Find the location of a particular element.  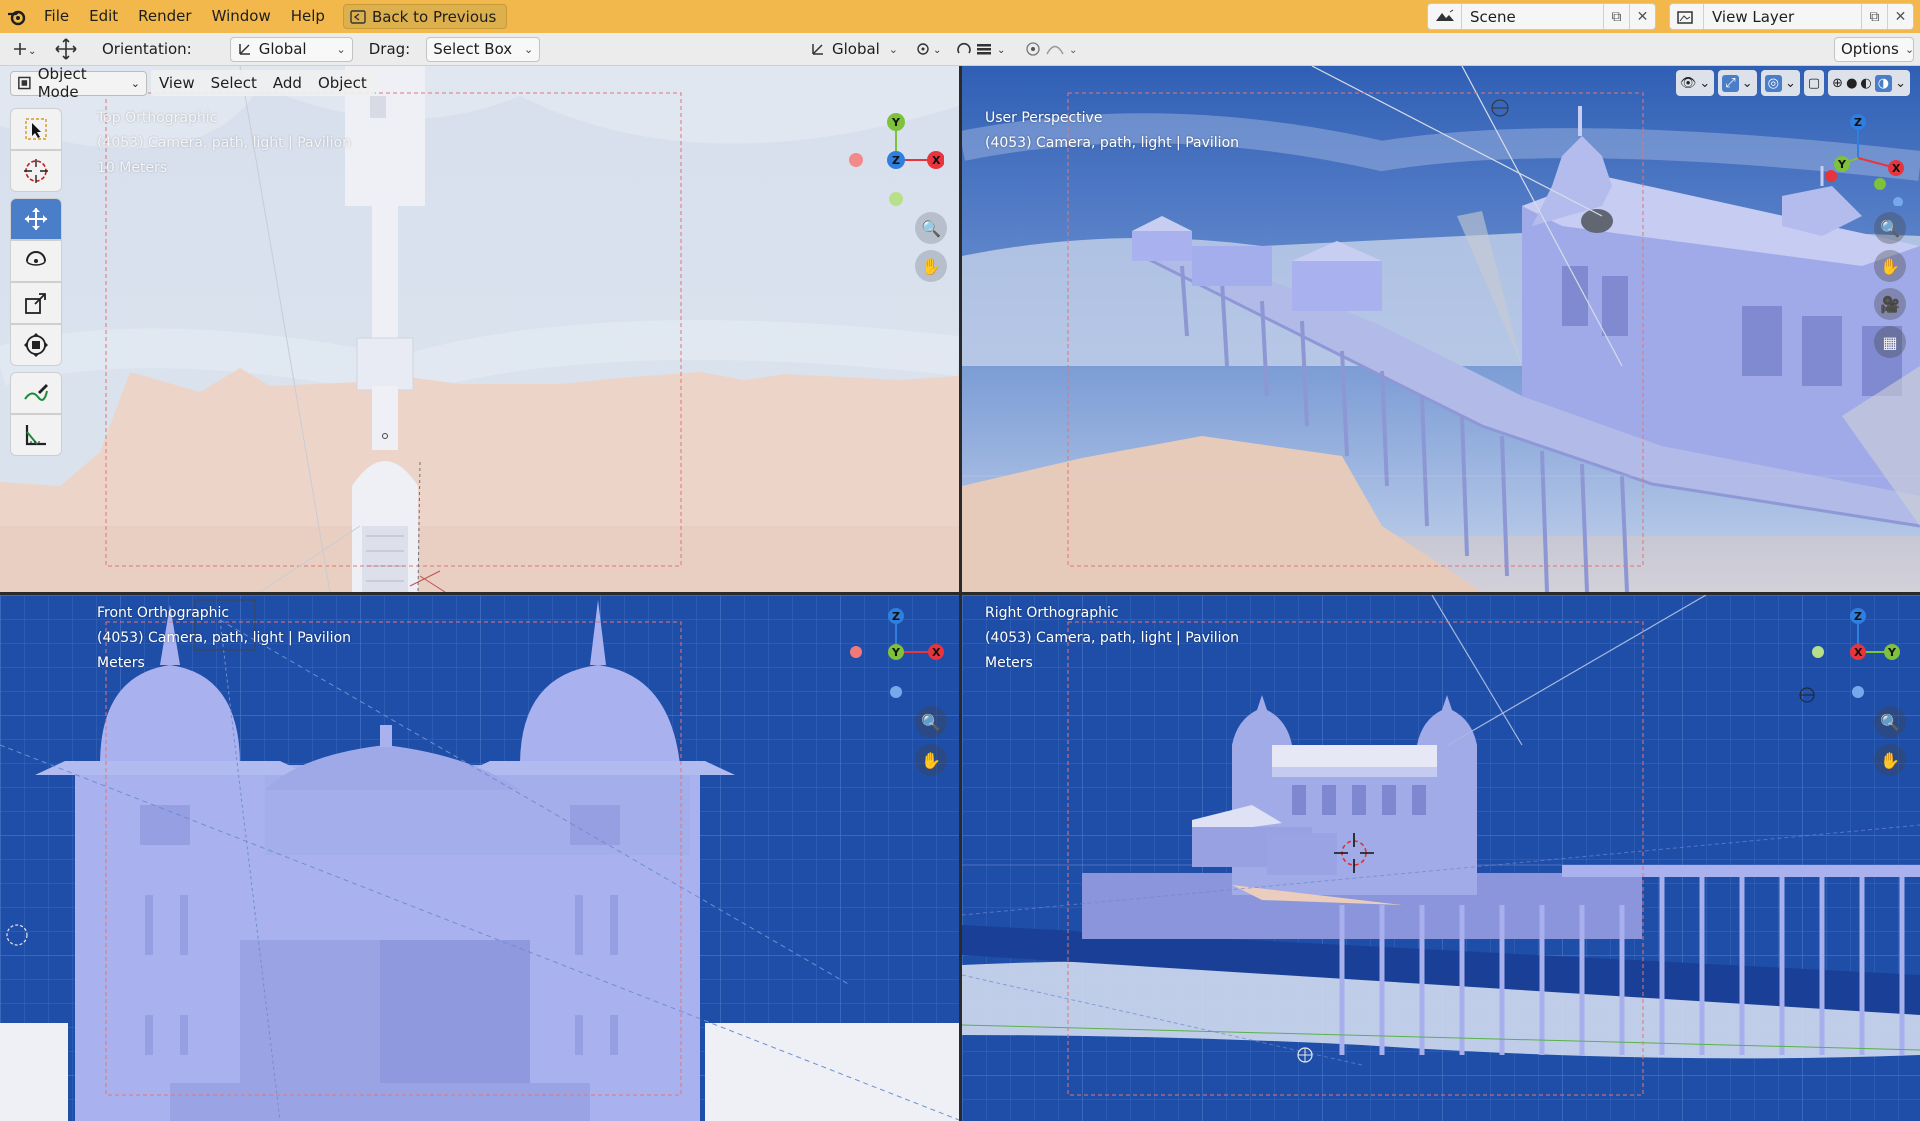

viewport-menu: View Select Add Object is located at coordinates (263, 83).